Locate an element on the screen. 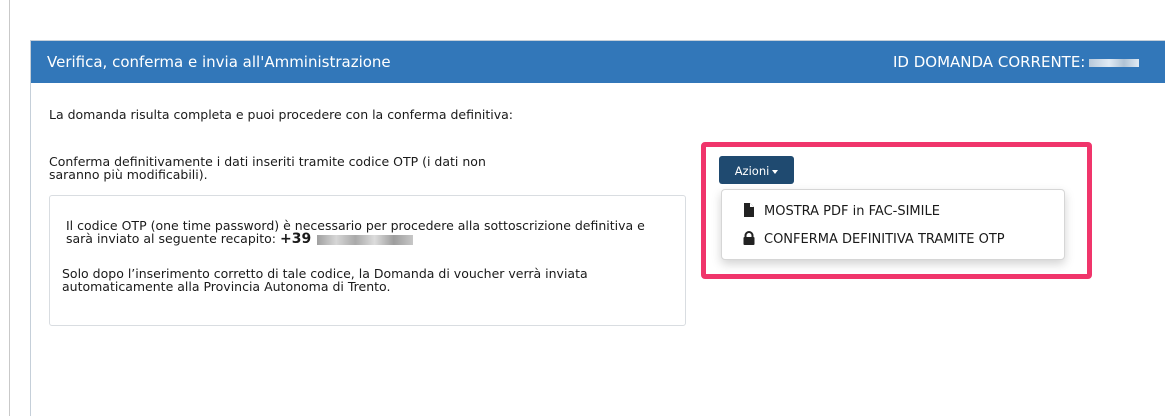 This screenshot has width=1165, height=416. menu-item-label: CONFERMA DEFINITIVA TRAMITE OTP is located at coordinates (884, 239).